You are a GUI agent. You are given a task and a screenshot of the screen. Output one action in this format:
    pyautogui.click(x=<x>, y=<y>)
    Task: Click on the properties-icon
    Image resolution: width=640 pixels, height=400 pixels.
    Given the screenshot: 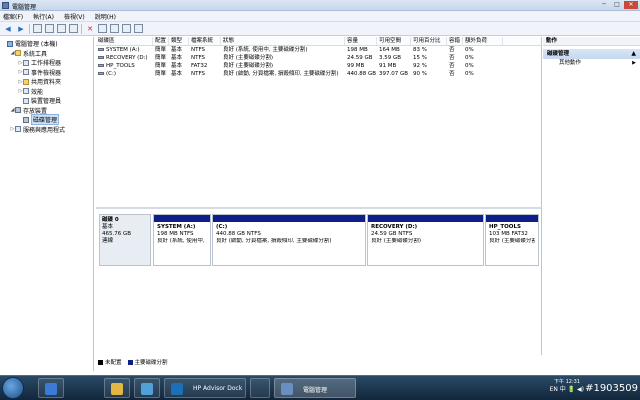 What is the action you would take?
    pyautogui.click(x=61, y=28)
    